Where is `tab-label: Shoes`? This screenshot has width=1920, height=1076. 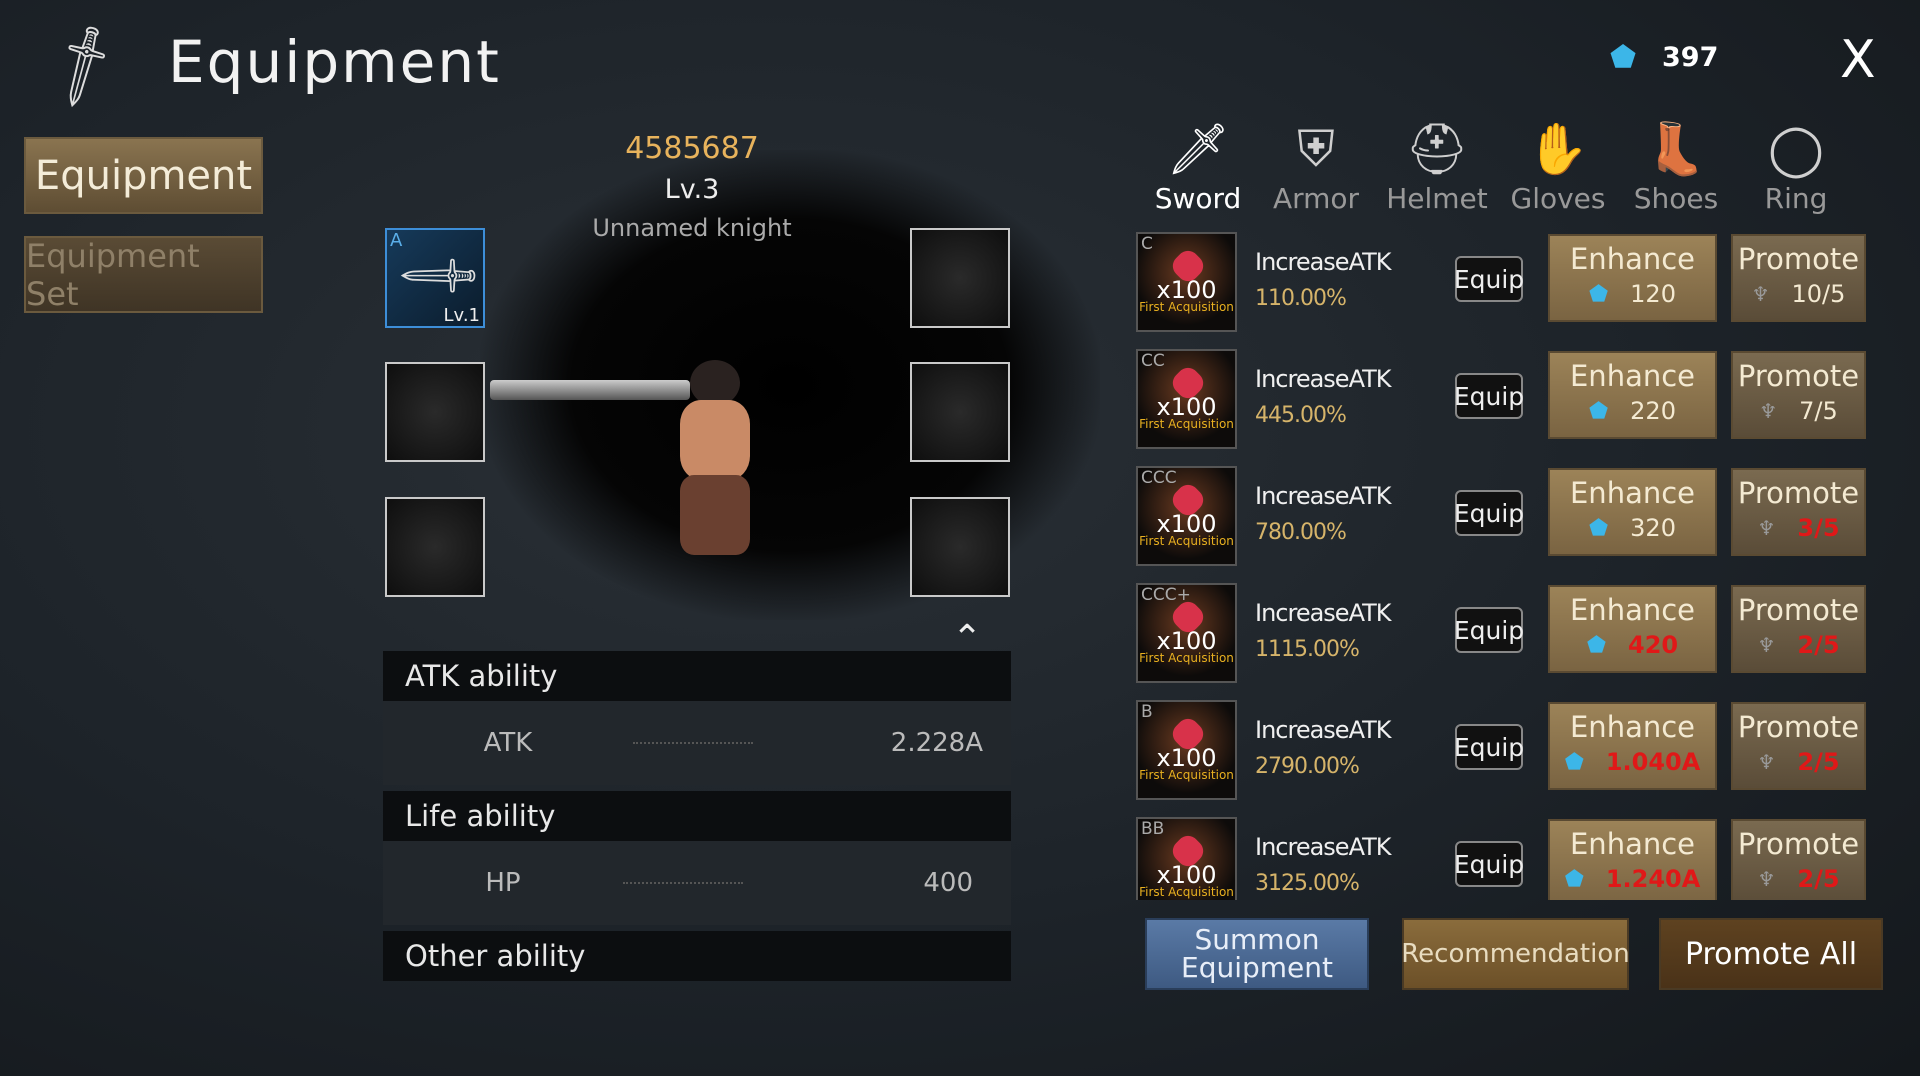
tab-label: Shoes is located at coordinates (1676, 198).